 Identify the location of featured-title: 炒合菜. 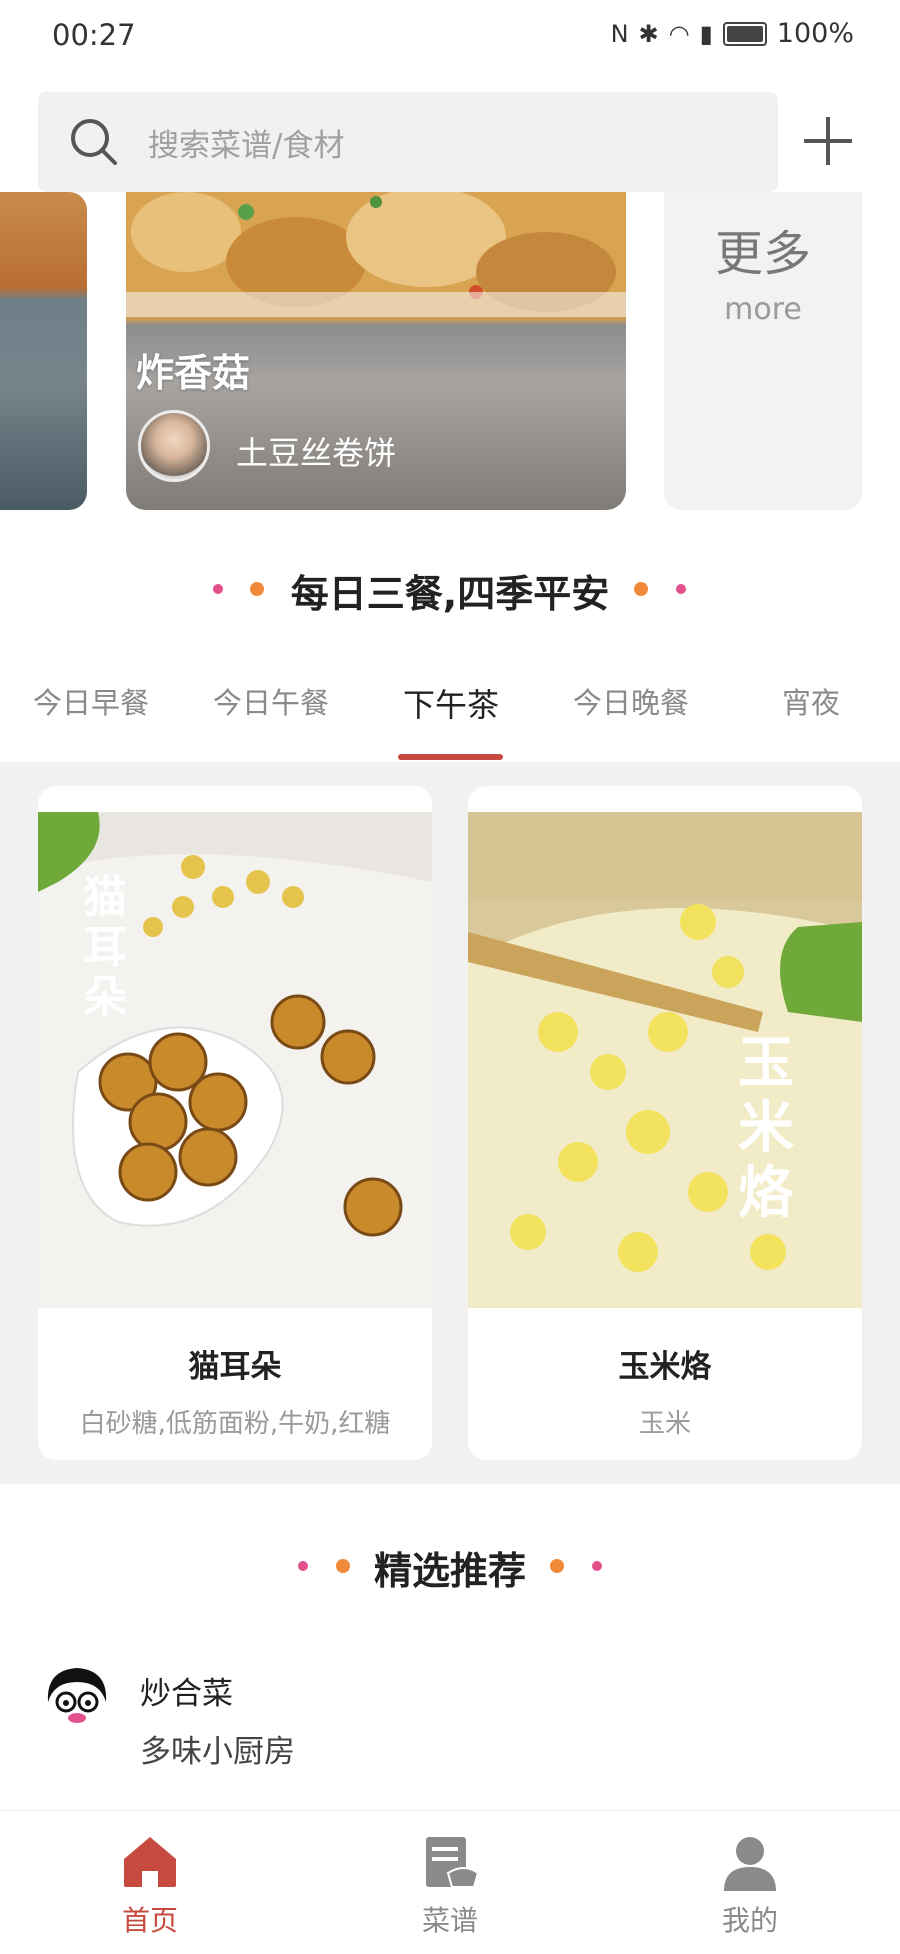
(186, 1690).